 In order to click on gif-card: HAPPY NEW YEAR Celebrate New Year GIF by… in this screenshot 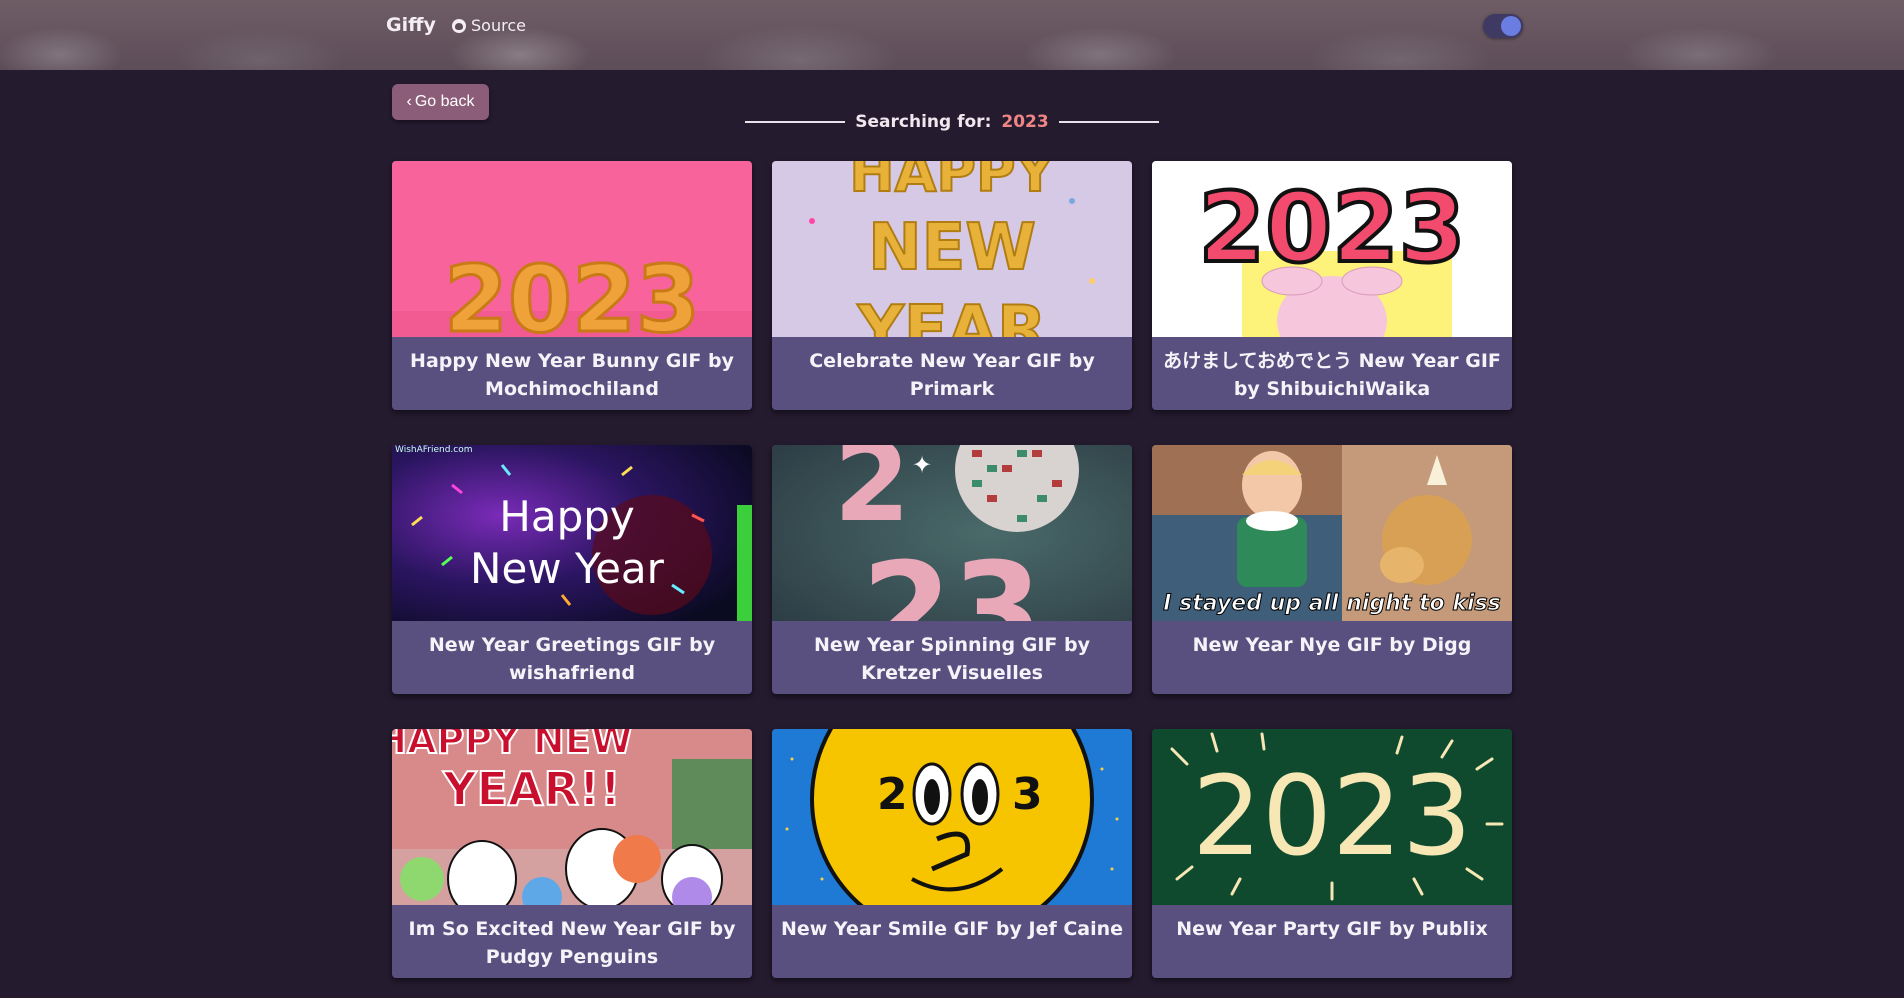, I will do `click(952, 285)`.